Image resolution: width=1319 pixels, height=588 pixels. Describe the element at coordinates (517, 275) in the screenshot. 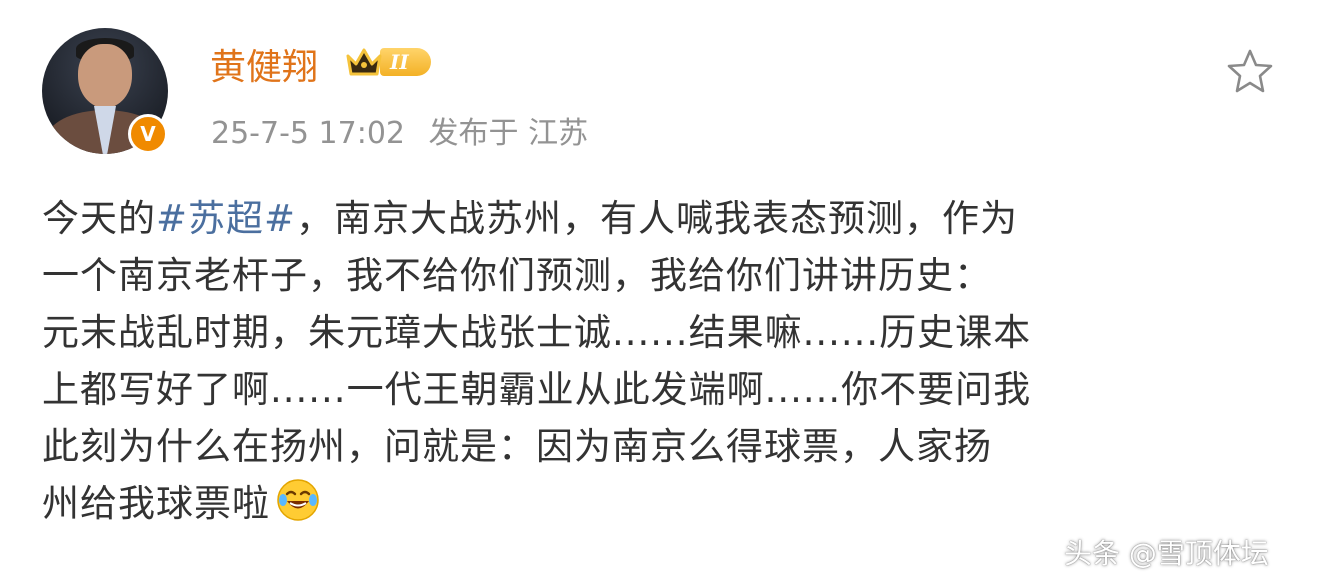

I see `content-line: 一个南京老杆子，我不给你们预测，我给你们讲讲历史：` at that location.